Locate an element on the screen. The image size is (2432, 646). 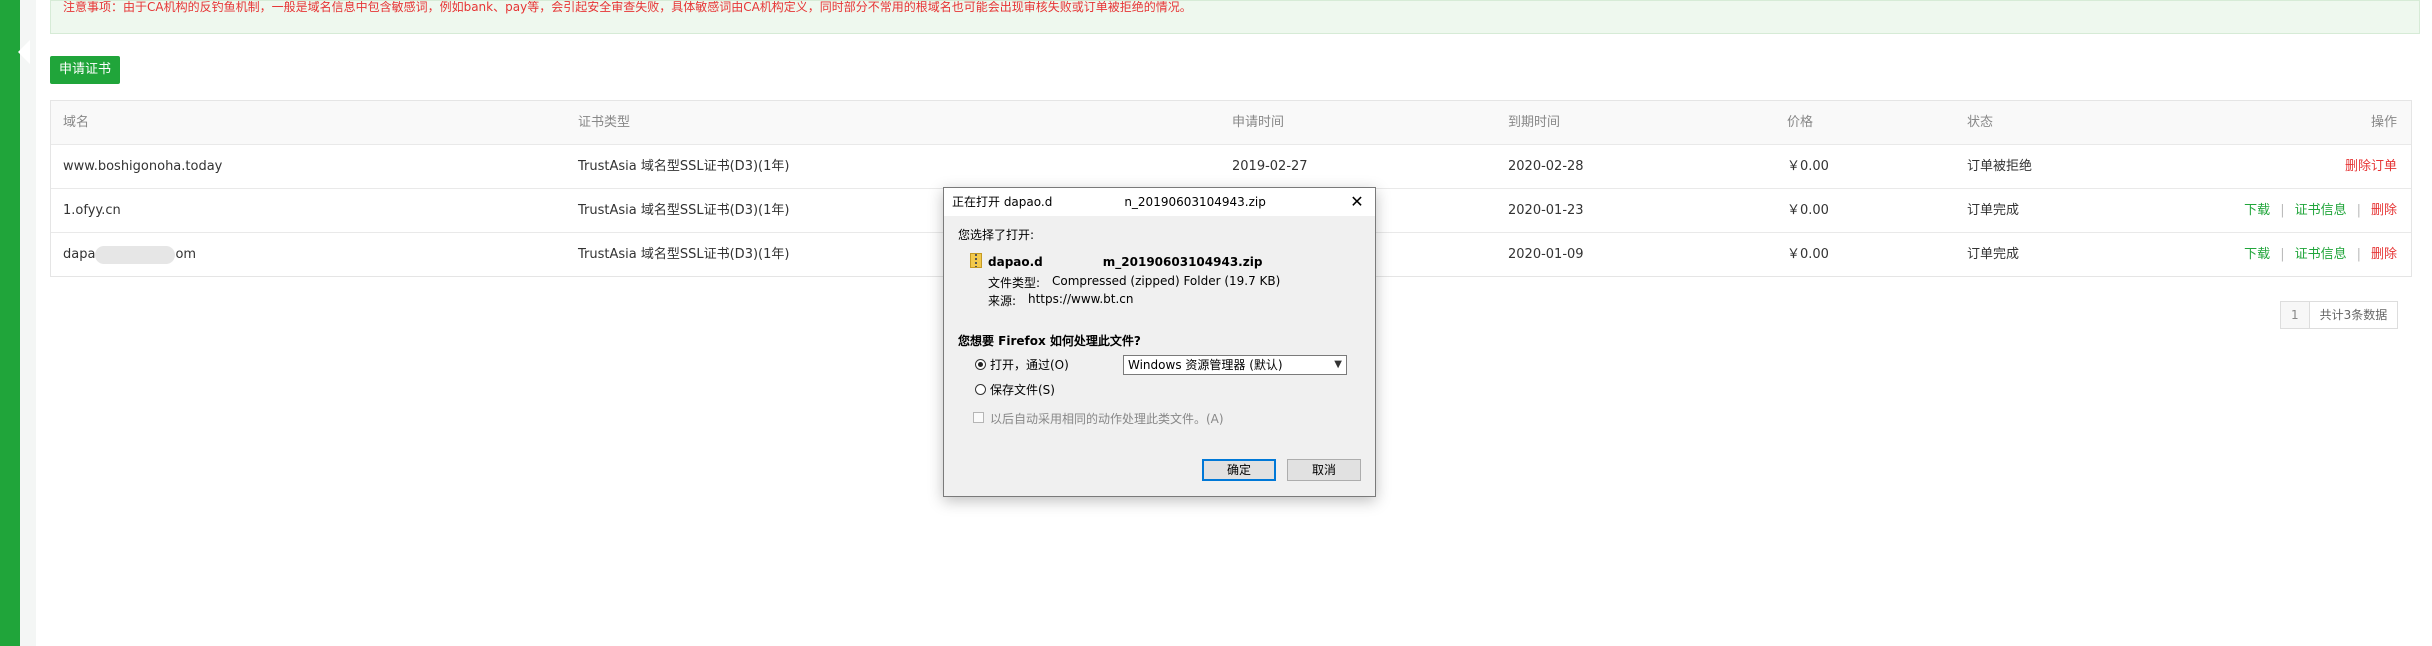
cell-apply-time: 2019-02-27 is located at coordinates (1270, 166).